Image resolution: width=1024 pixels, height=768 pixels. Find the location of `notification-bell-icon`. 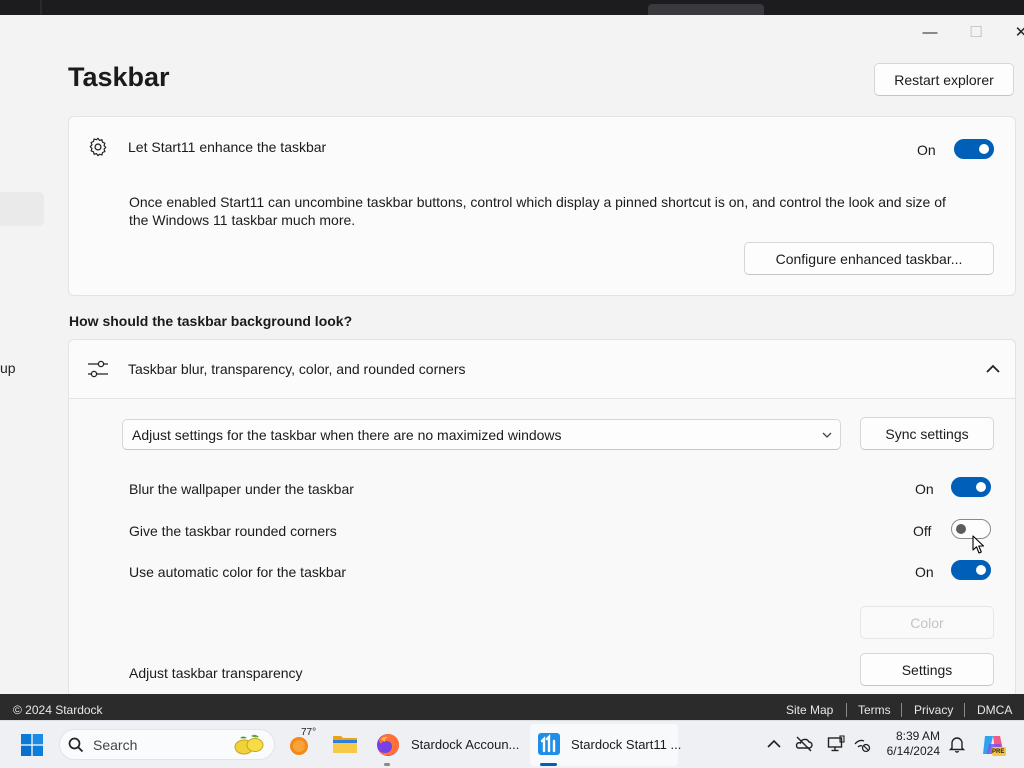

notification-bell-icon is located at coordinates (957, 744).